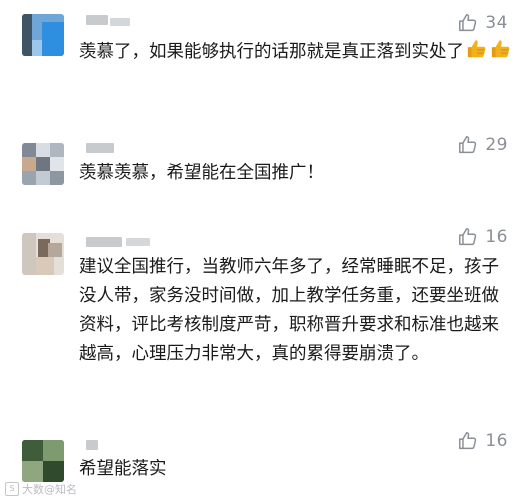 The width and height of the screenshot is (528, 501). I want to click on watermark: S 大数@知名, so click(41, 489).